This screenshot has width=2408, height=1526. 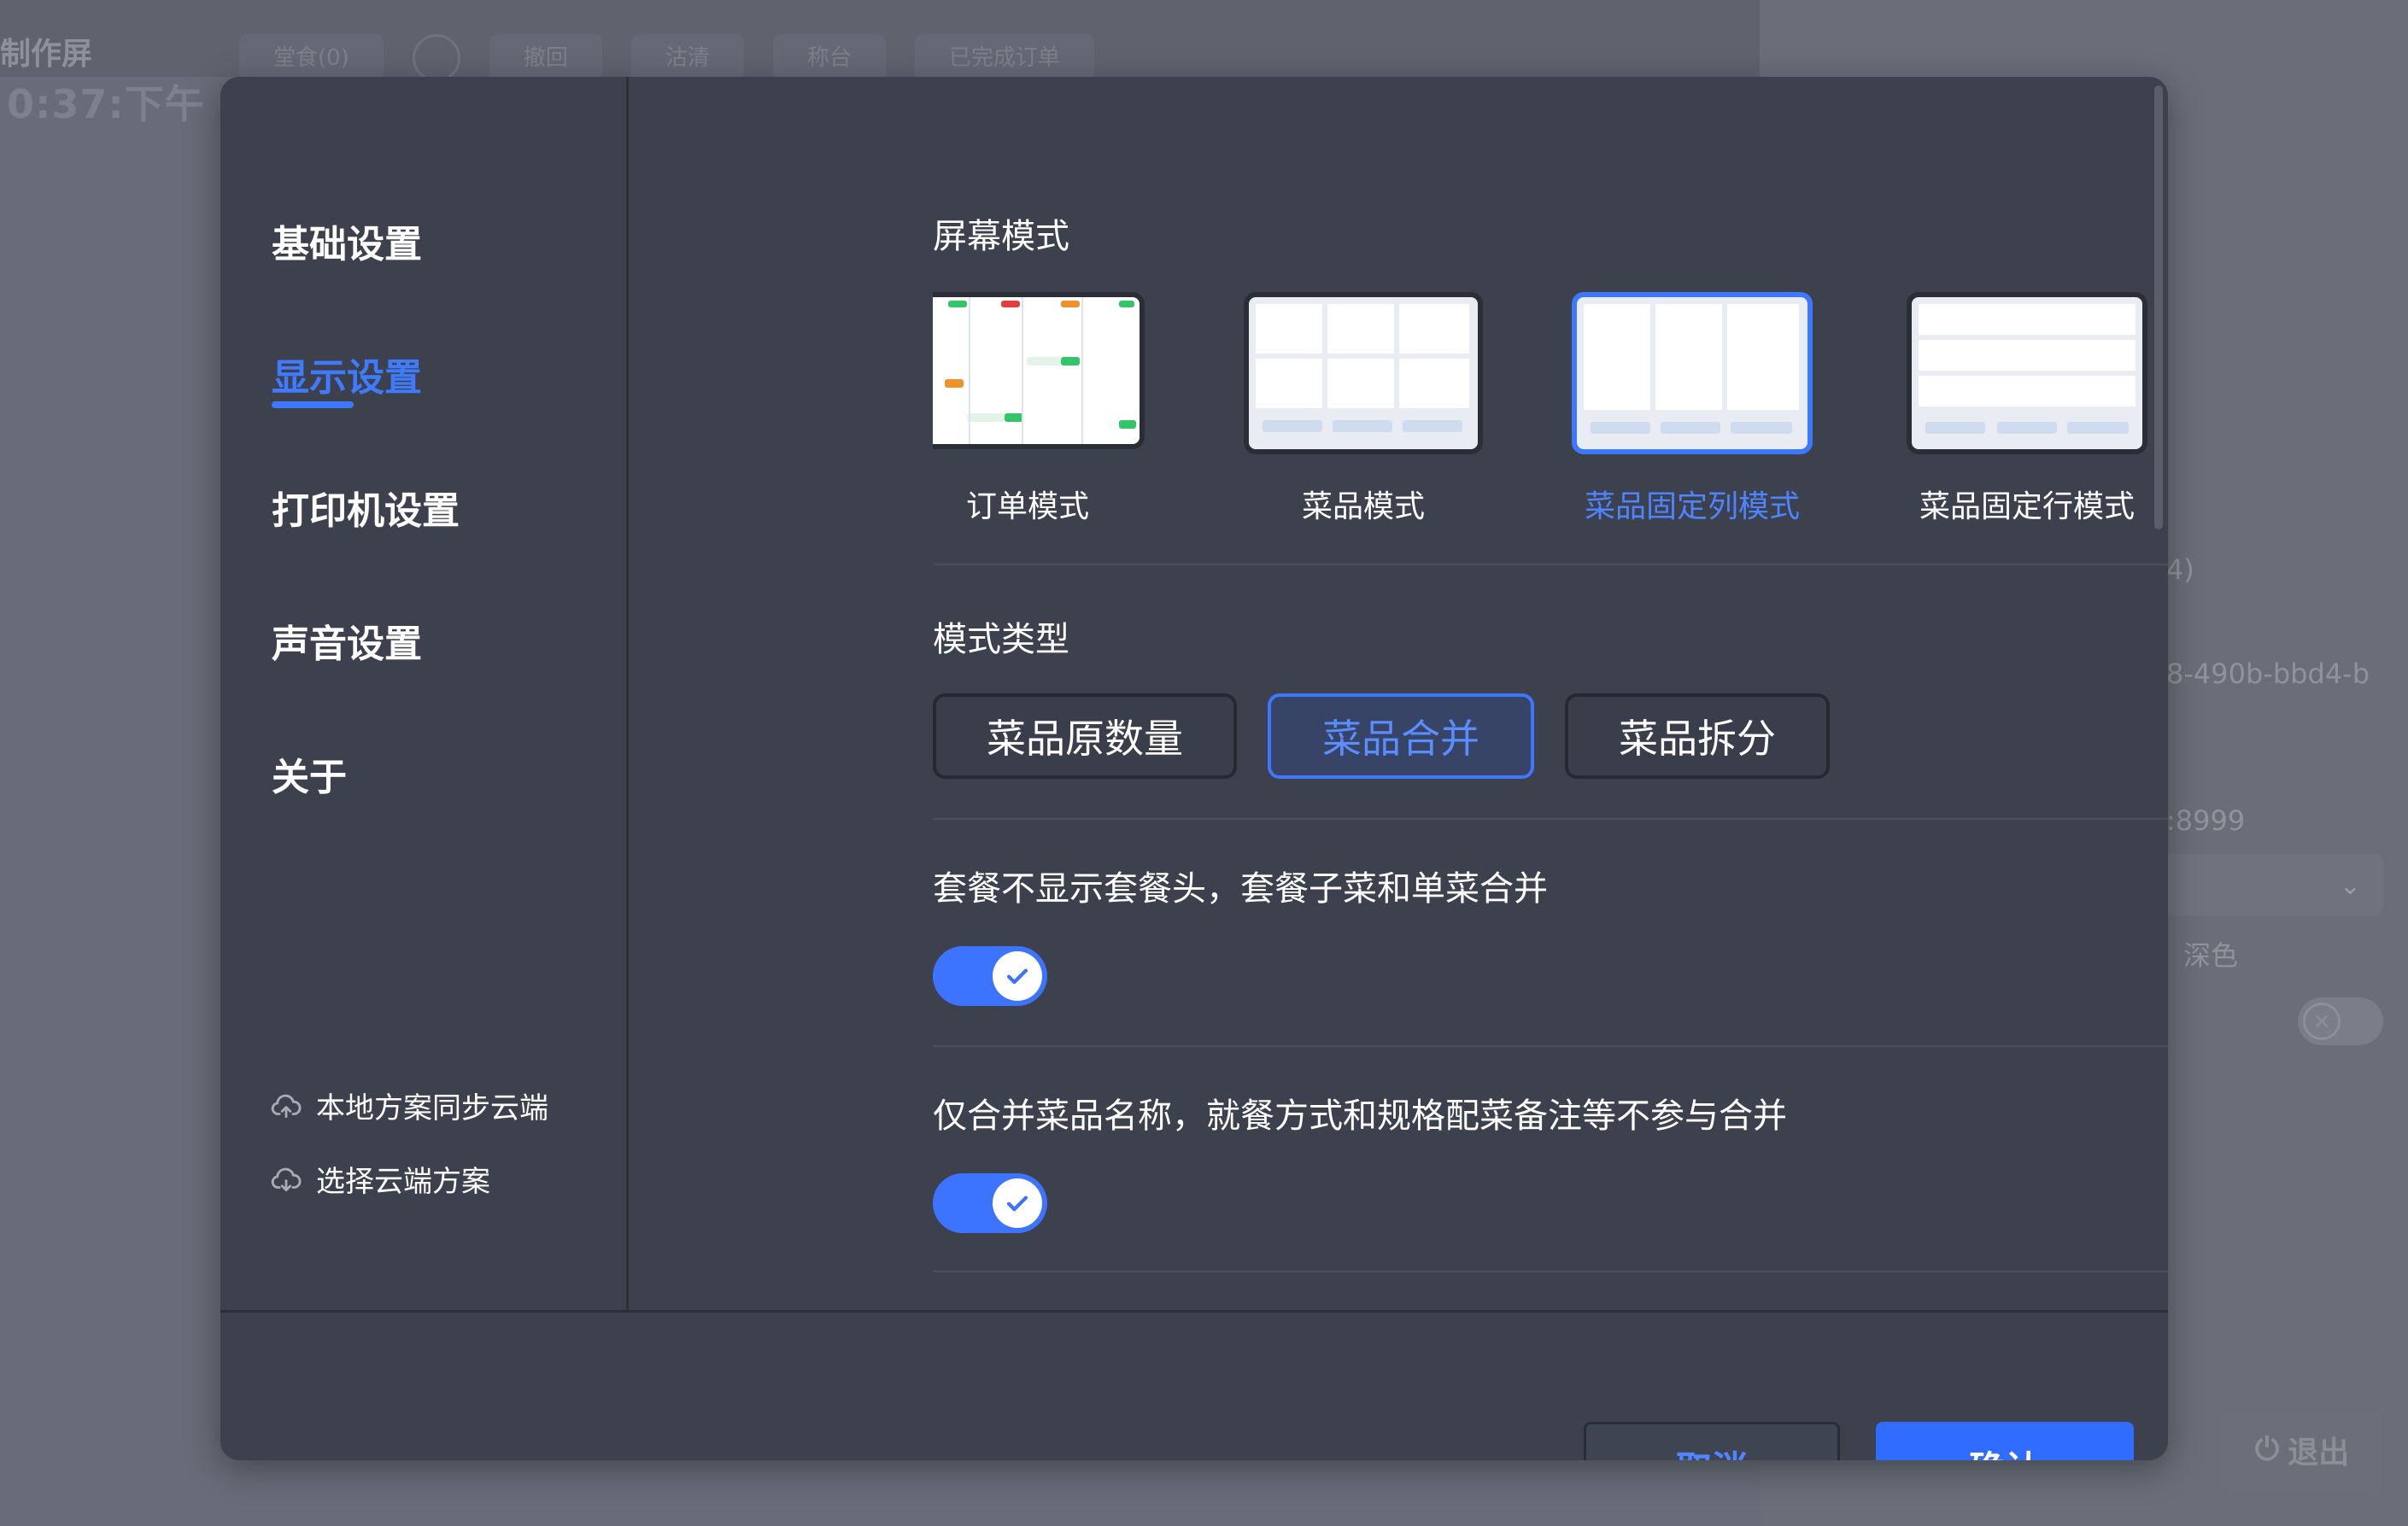 What do you see at coordinates (687, 58) in the screenshot?
I see `background-toolbar-soldout: 沽清` at bounding box center [687, 58].